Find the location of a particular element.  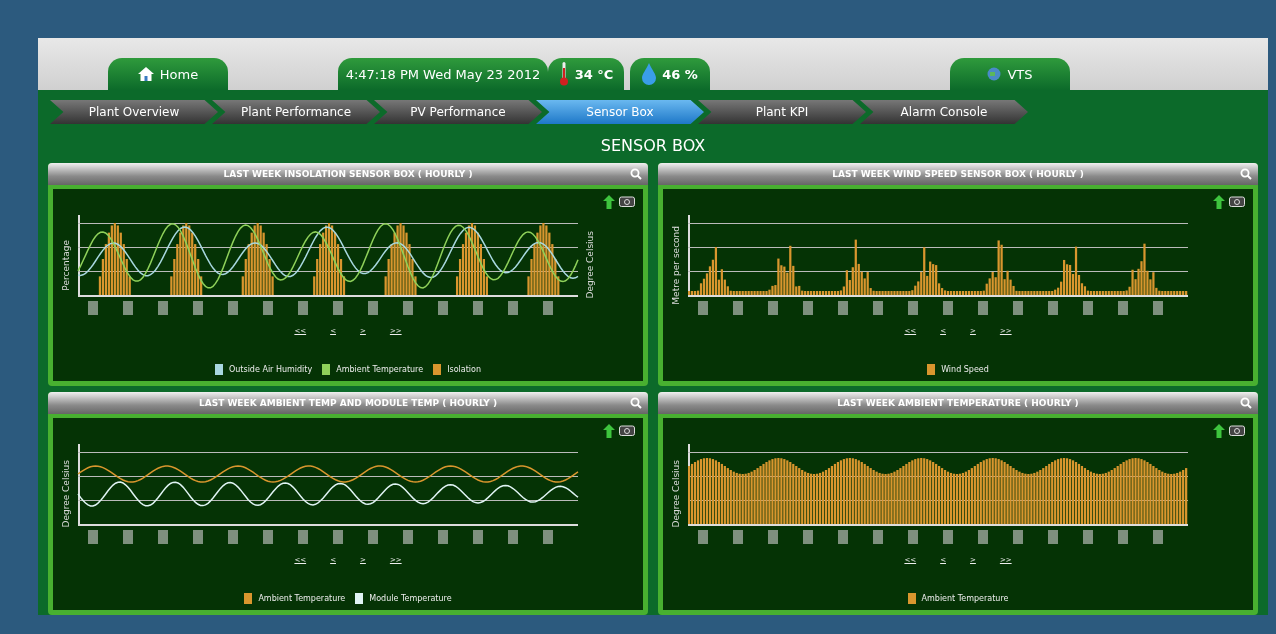

page-title: SENSOR BOX is located at coordinates (653, 145).